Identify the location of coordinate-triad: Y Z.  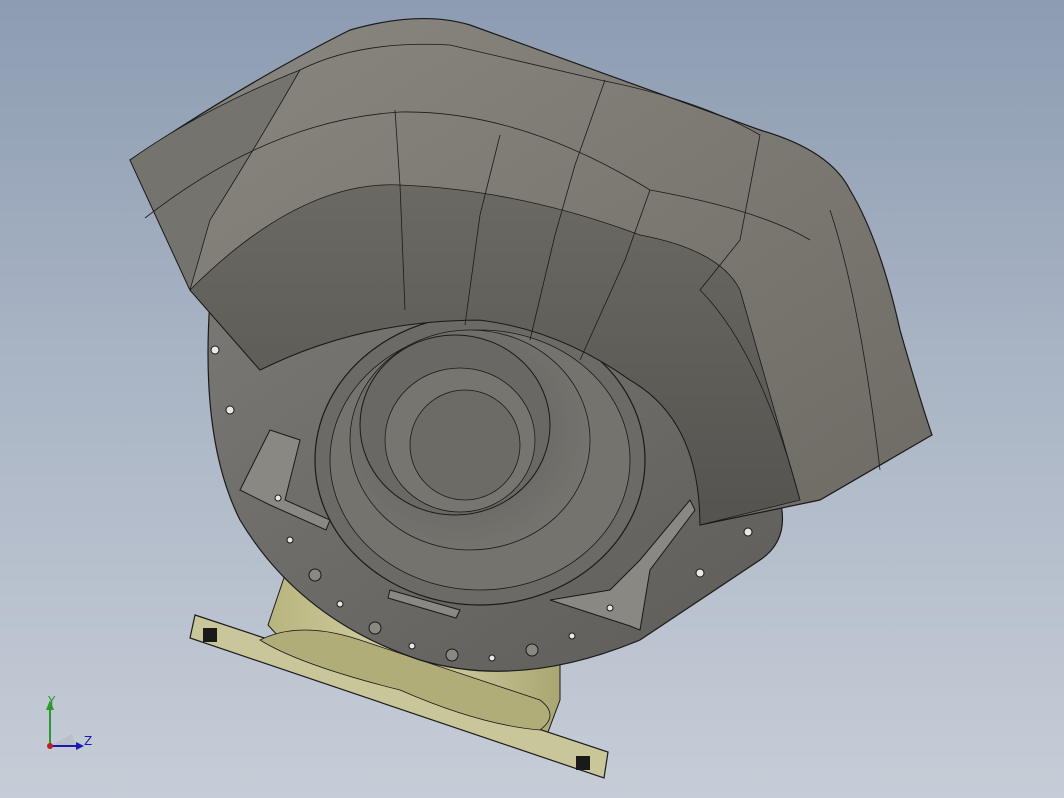
(71, 727).